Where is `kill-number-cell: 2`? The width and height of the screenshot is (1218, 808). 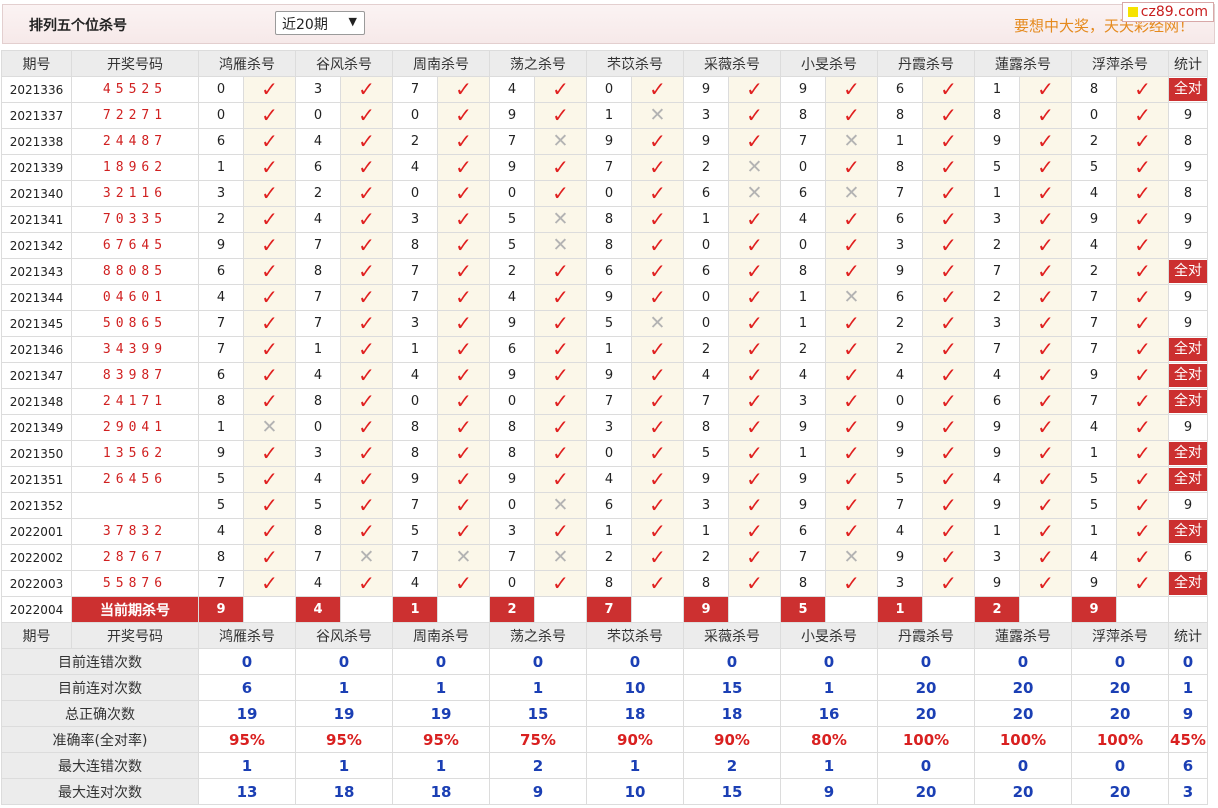 kill-number-cell: 2 is located at coordinates (1094, 141).